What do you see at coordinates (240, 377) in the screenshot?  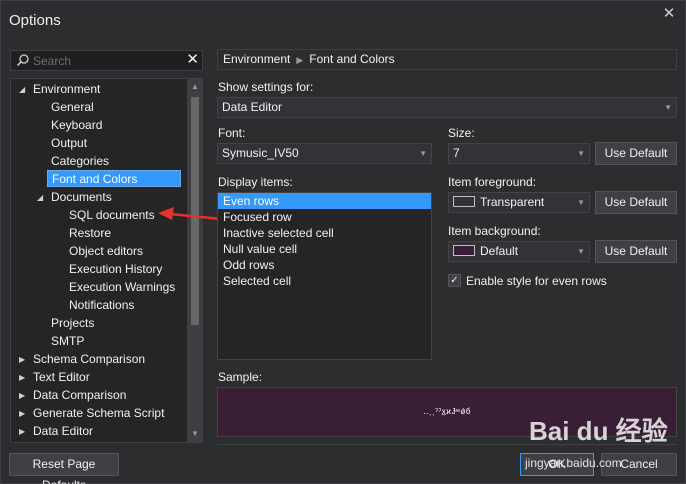 I see `sample-label: Sample:` at bounding box center [240, 377].